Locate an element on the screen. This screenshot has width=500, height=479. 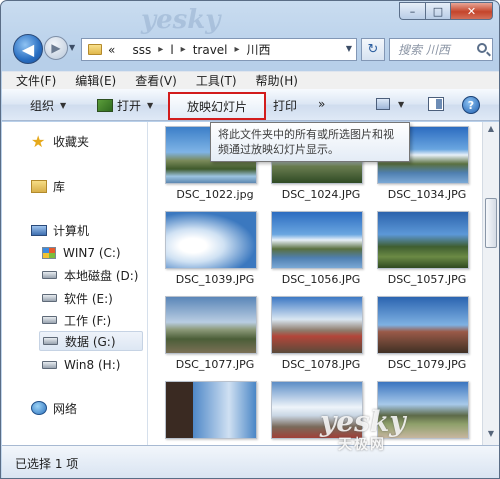
file-name: DSC_1078.JPG is located at coordinates (321, 364).